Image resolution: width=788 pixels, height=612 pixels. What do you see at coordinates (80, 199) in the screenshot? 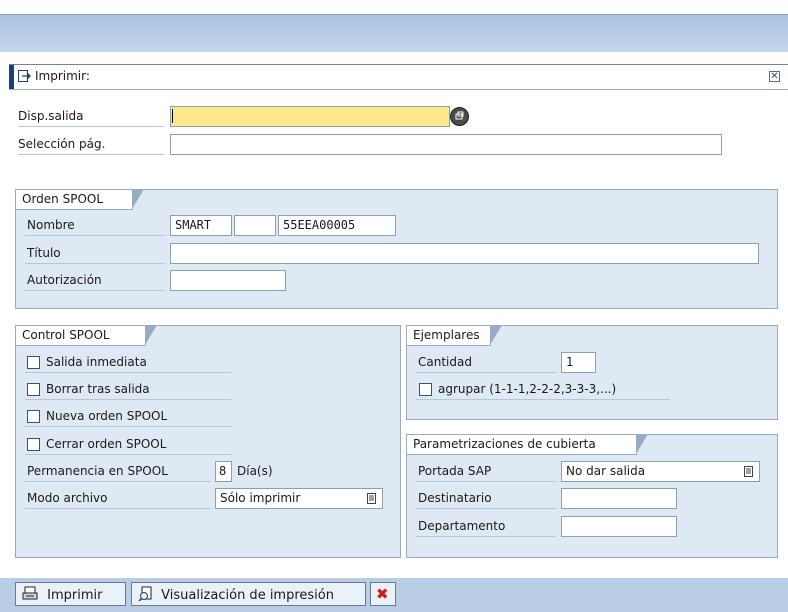
I see `spool-order-title: Orden SPOOL` at bounding box center [80, 199].